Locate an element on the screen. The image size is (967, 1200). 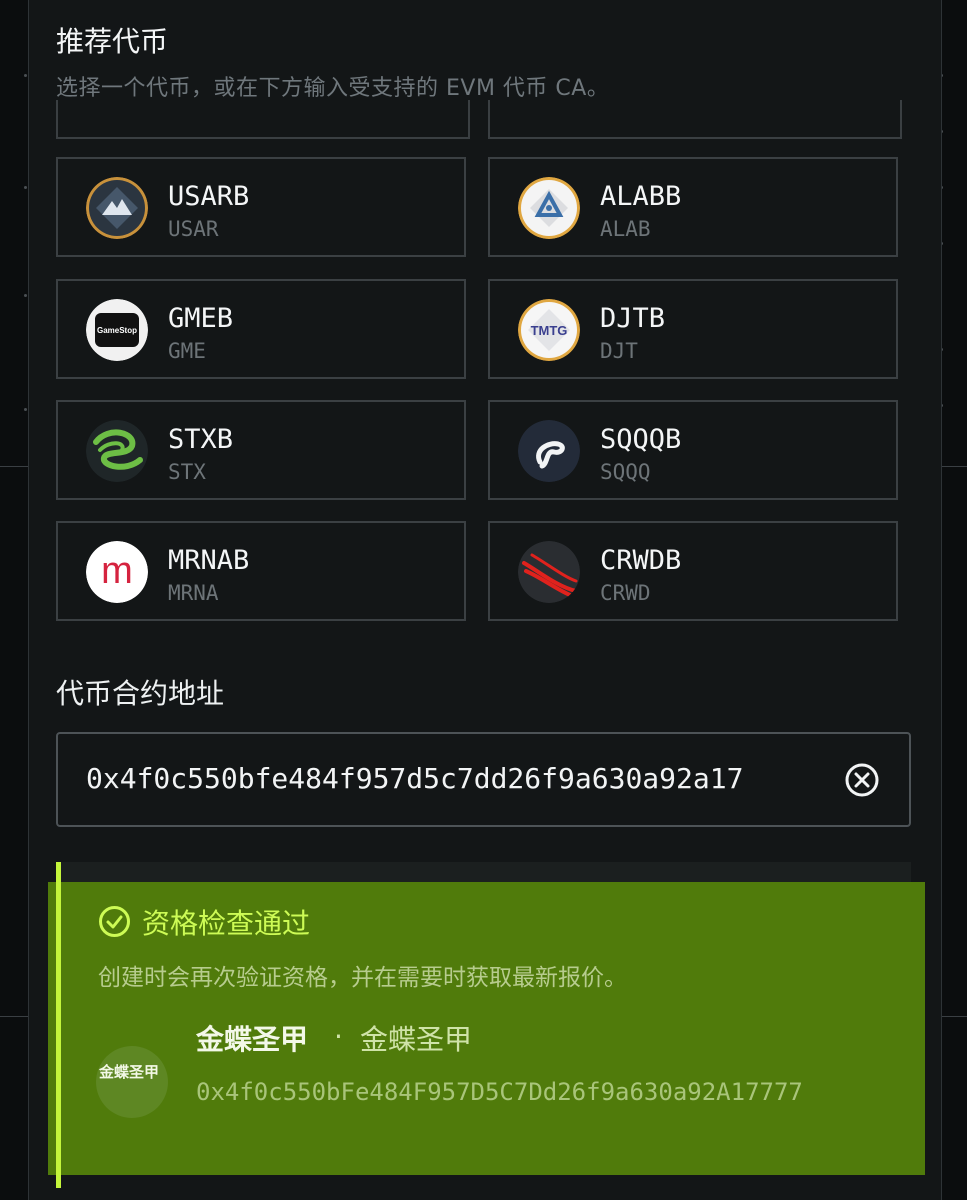
contract-address-value: 0x4f0c550bfe484f957d5c7dd26f9a630a92a17 is located at coordinates (414, 778).